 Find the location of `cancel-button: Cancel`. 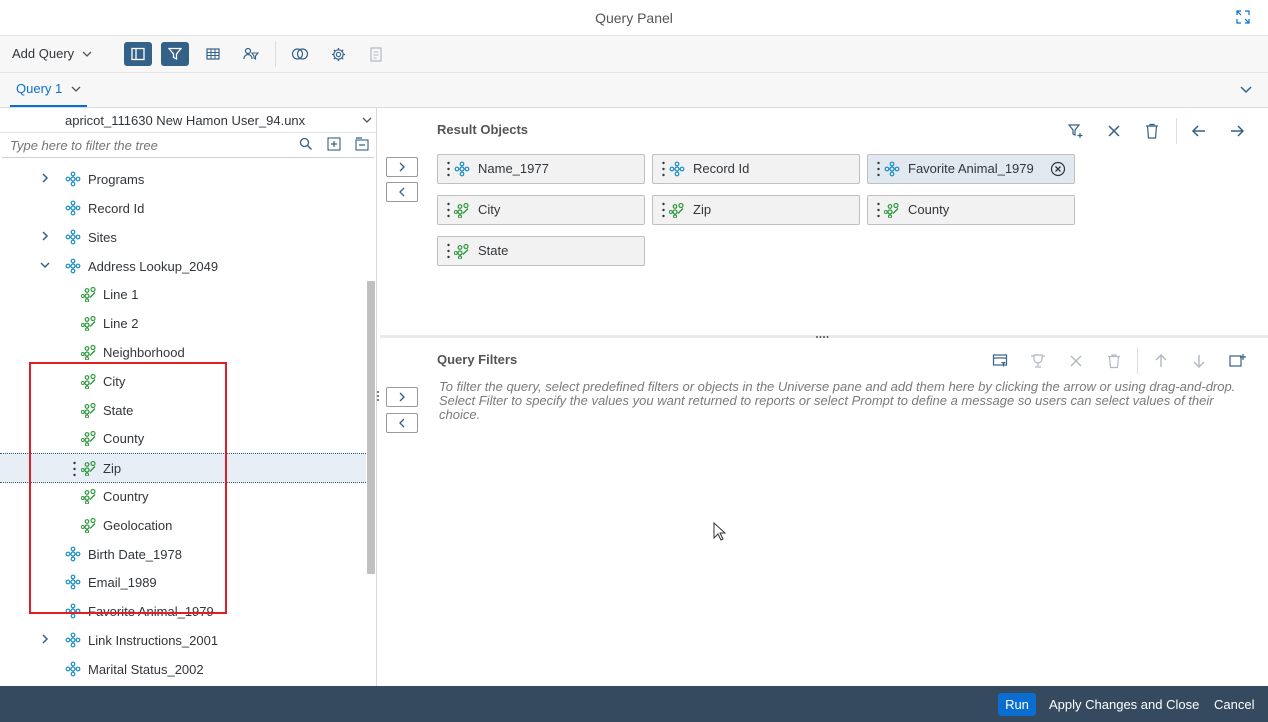

cancel-button: Cancel is located at coordinates (1234, 704).